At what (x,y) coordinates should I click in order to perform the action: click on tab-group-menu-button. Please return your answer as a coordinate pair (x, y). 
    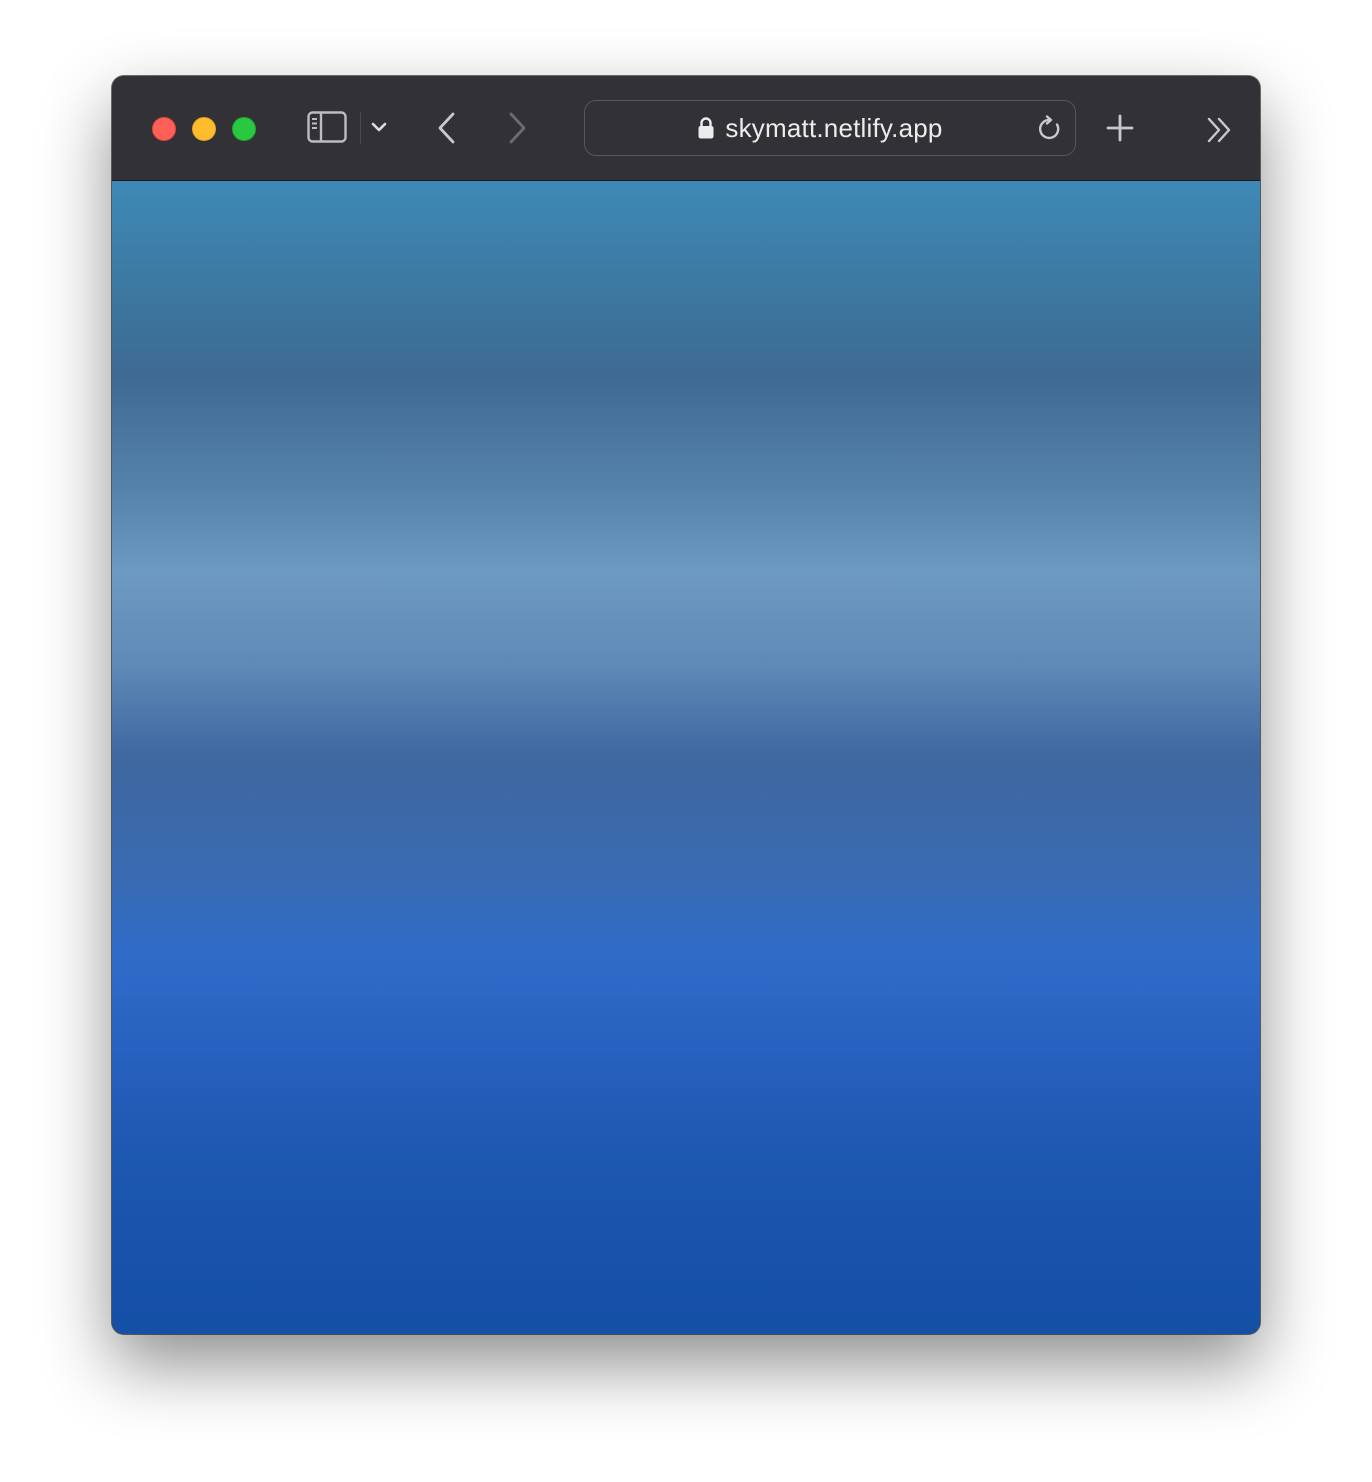
    Looking at the image, I should click on (379, 127).